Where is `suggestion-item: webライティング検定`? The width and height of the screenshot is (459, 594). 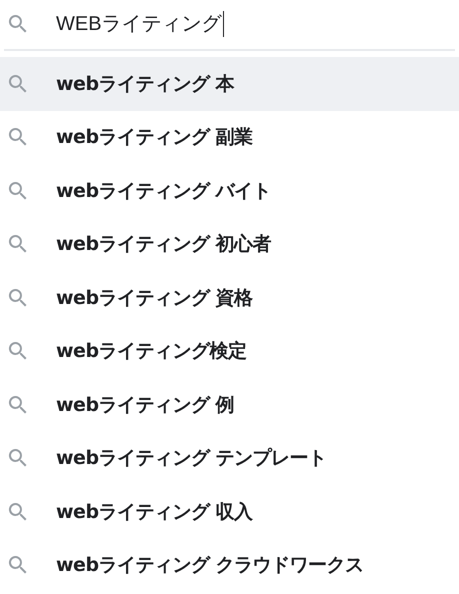
suggestion-item: webライティング検定 is located at coordinates (229, 351).